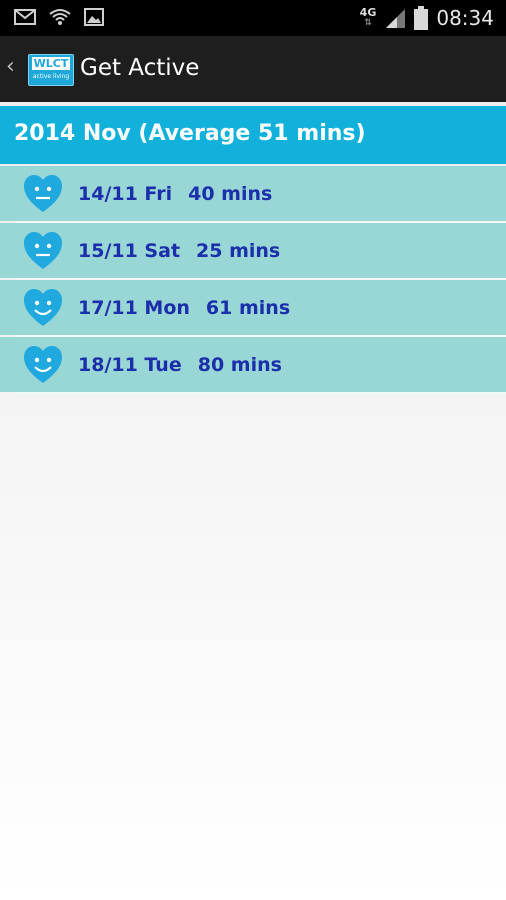  What do you see at coordinates (248, 308) in the screenshot?
I see `activity-duration: 61 mins` at bounding box center [248, 308].